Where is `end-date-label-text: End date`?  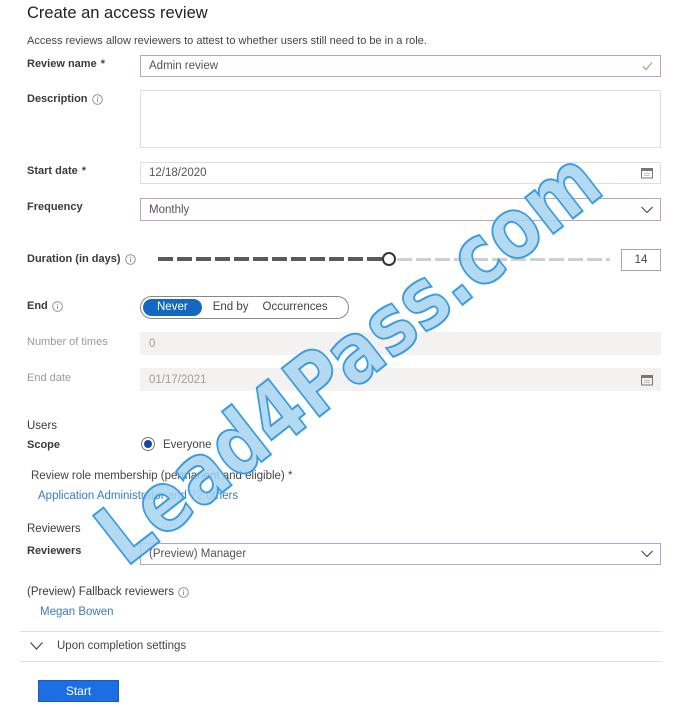 end-date-label-text: End date is located at coordinates (49, 378).